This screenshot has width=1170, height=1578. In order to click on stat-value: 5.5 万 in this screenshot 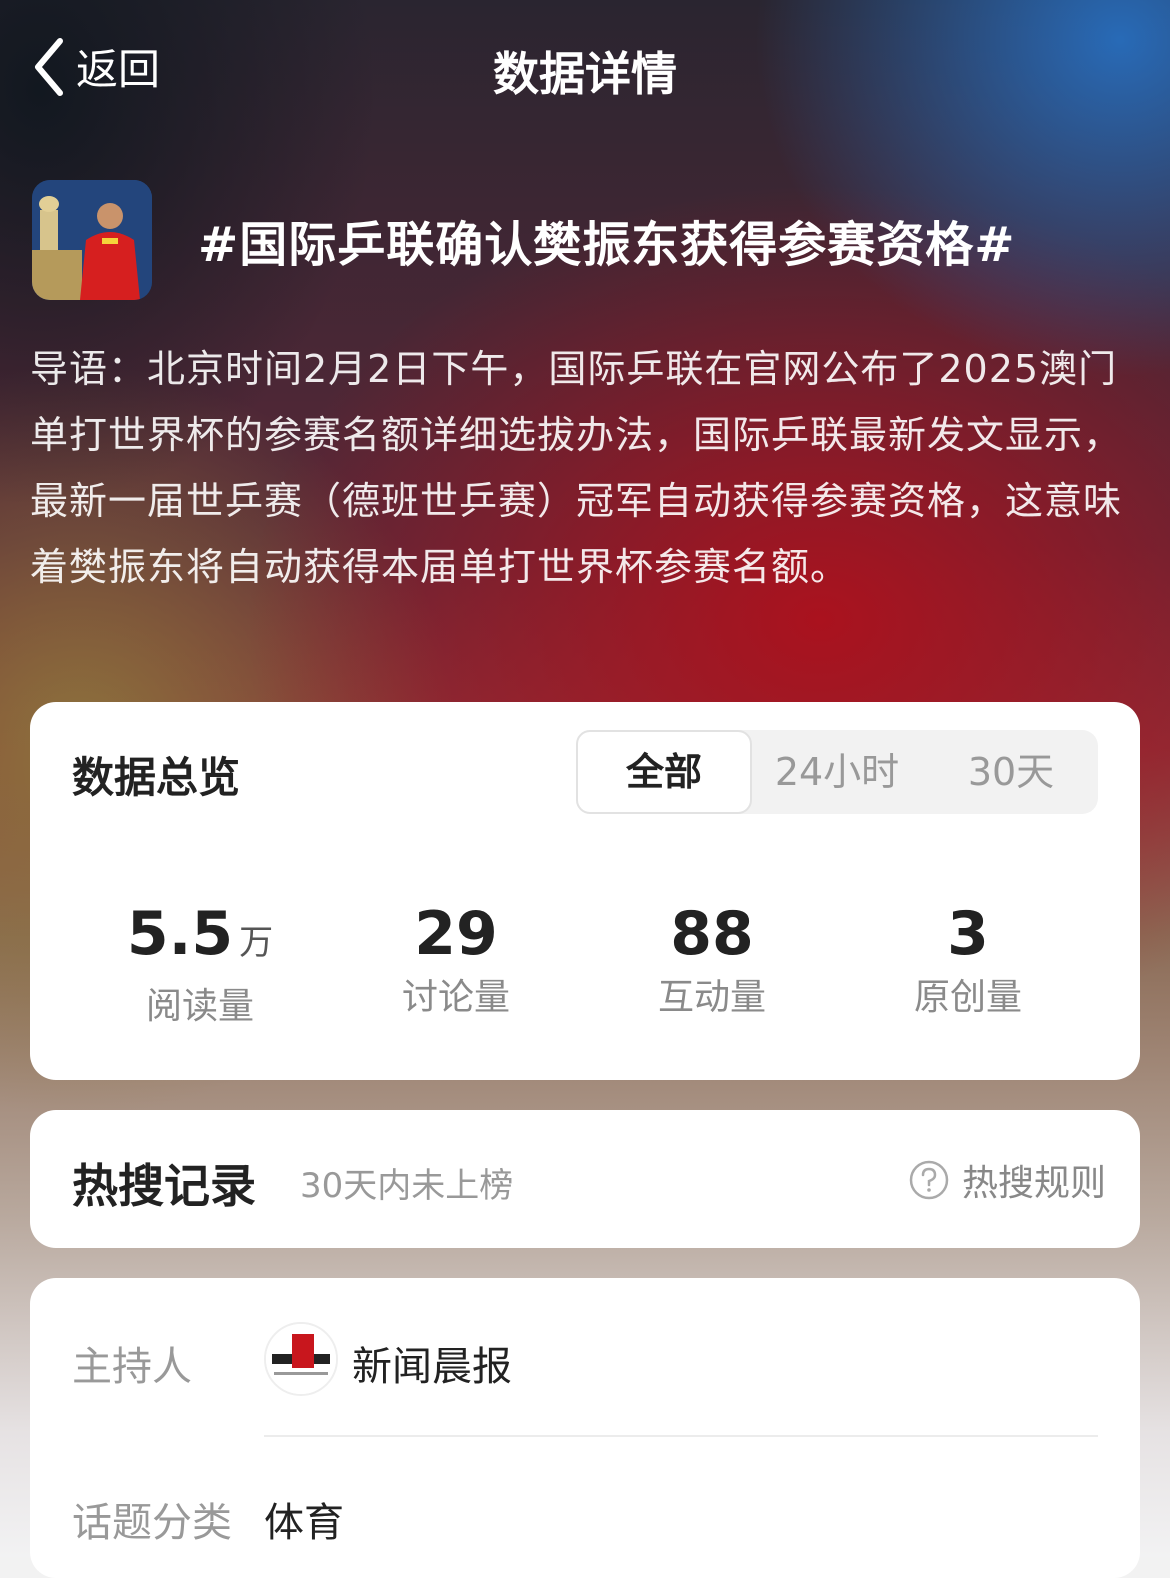, I will do `click(200, 938)`.